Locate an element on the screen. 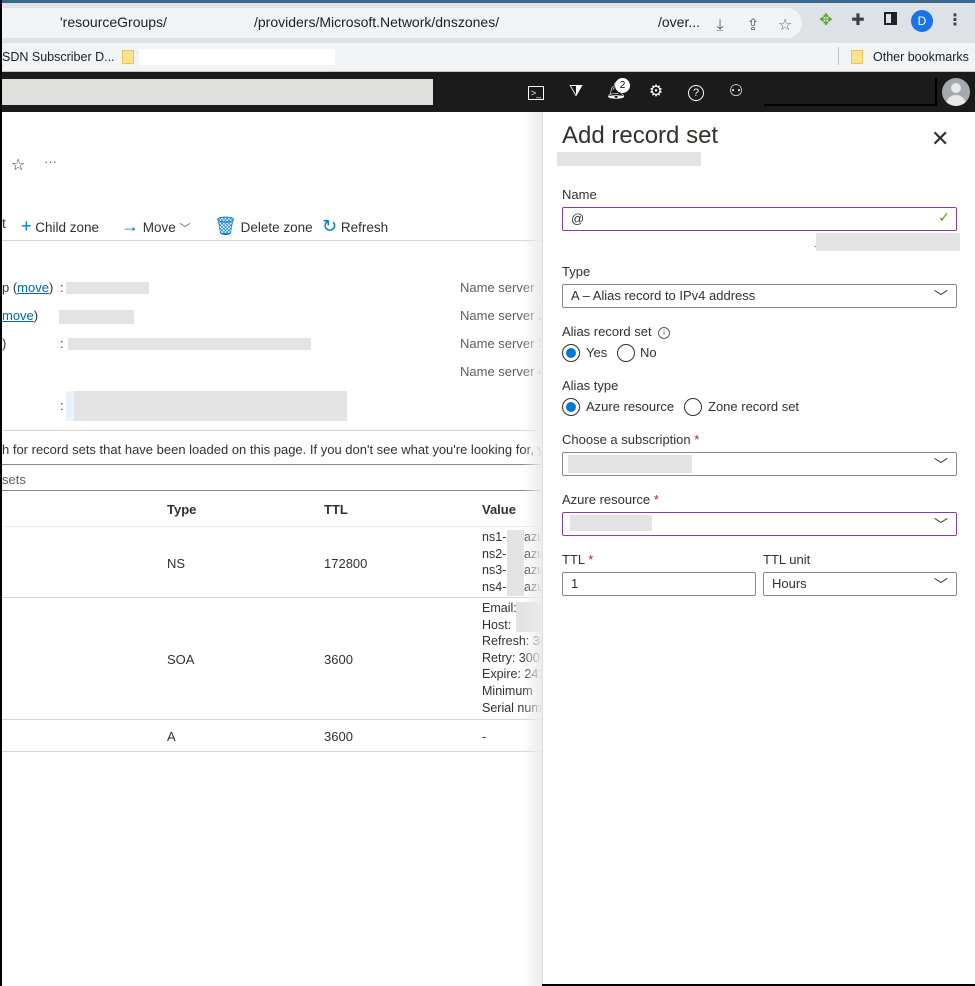 Image resolution: width=975 pixels, height=986 pixels. bookmark-star-icon: ☆ is located at coordinates (785, 26).